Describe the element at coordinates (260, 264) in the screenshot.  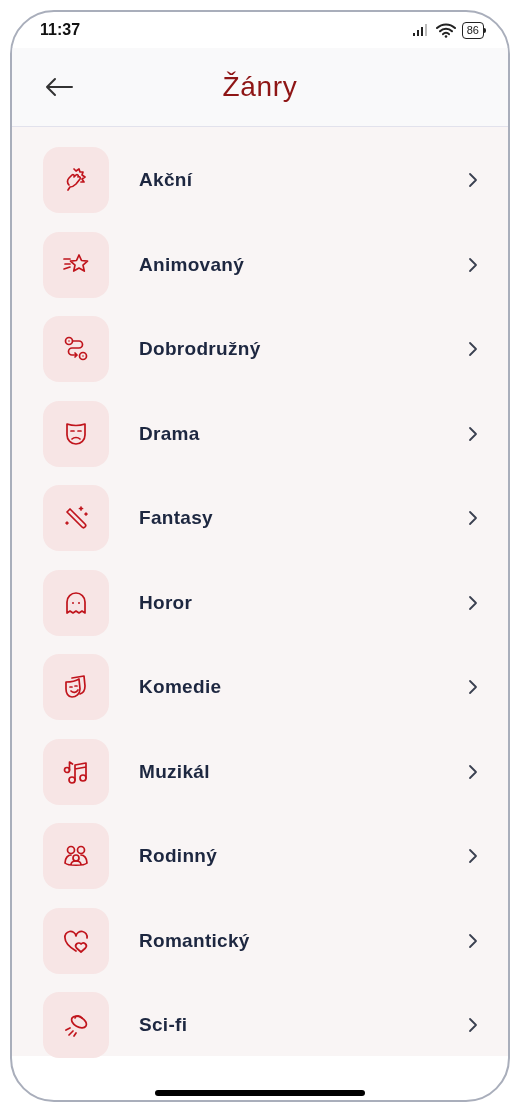
I see `genre-item: Animovaný` at that location.